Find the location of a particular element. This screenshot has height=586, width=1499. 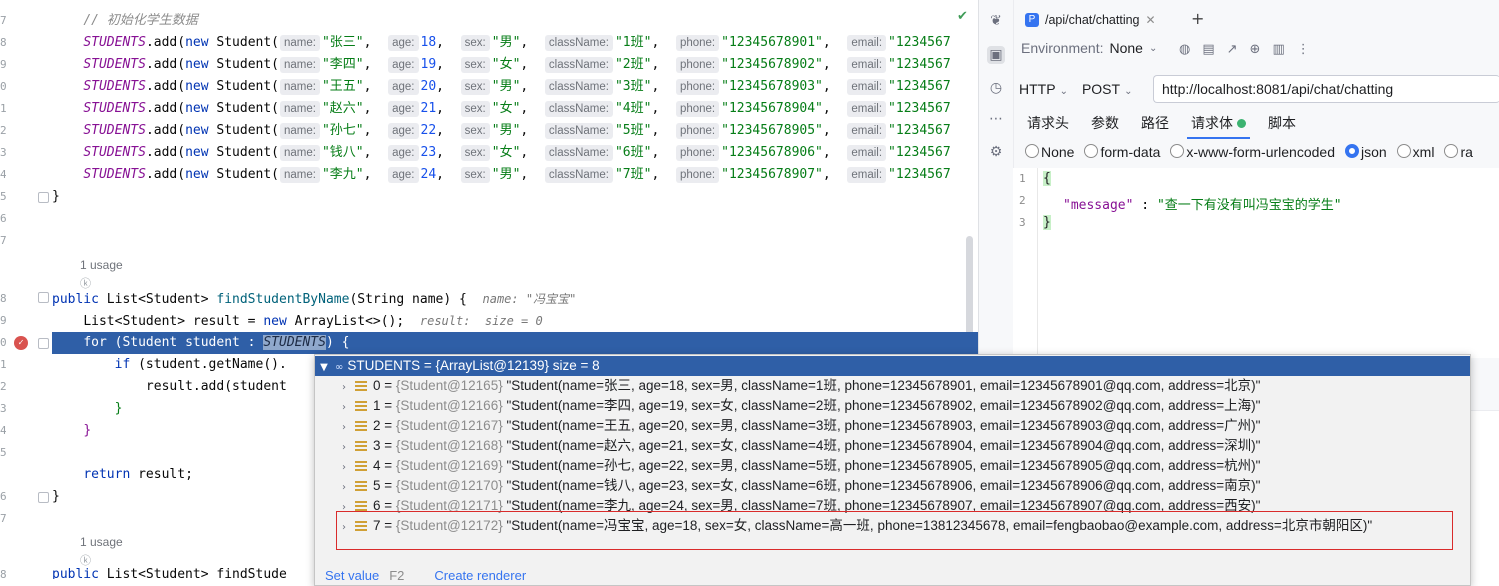

radio-none: None is located at coordinates (1047, 152).